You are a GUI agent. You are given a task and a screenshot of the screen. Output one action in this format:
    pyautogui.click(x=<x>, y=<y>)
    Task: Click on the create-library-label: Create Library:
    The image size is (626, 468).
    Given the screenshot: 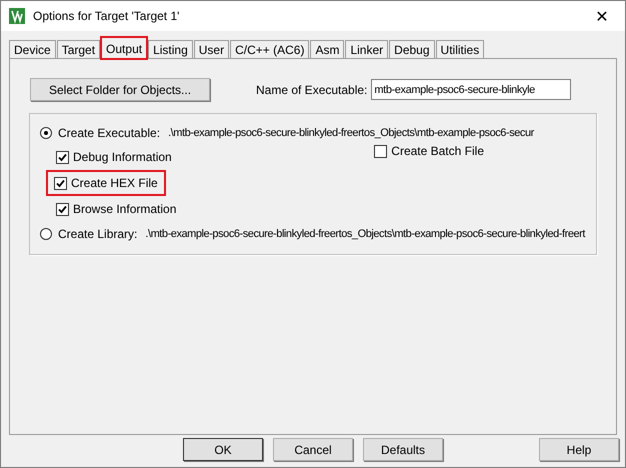 What is the action you would take?
    pyautogui.click(x=98, y=234)
    